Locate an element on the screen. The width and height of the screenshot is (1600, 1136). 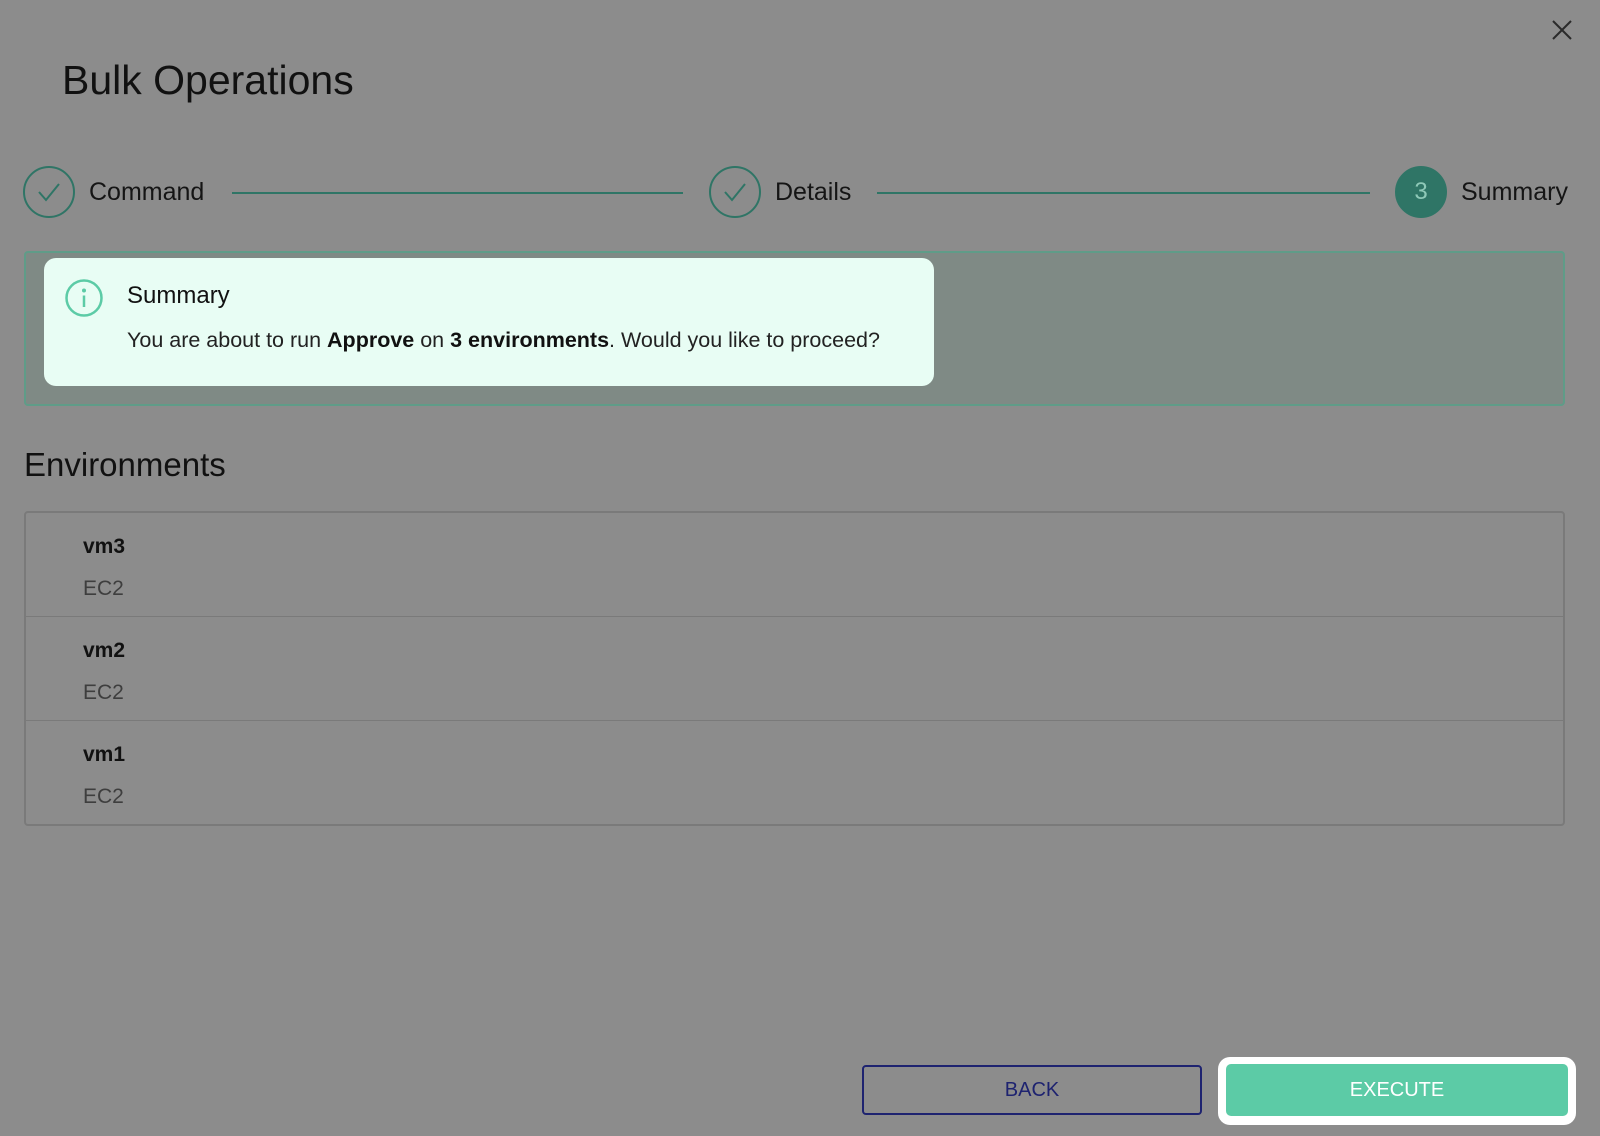
list-item: vm2 EC2 is located at coordinates (794, 669).